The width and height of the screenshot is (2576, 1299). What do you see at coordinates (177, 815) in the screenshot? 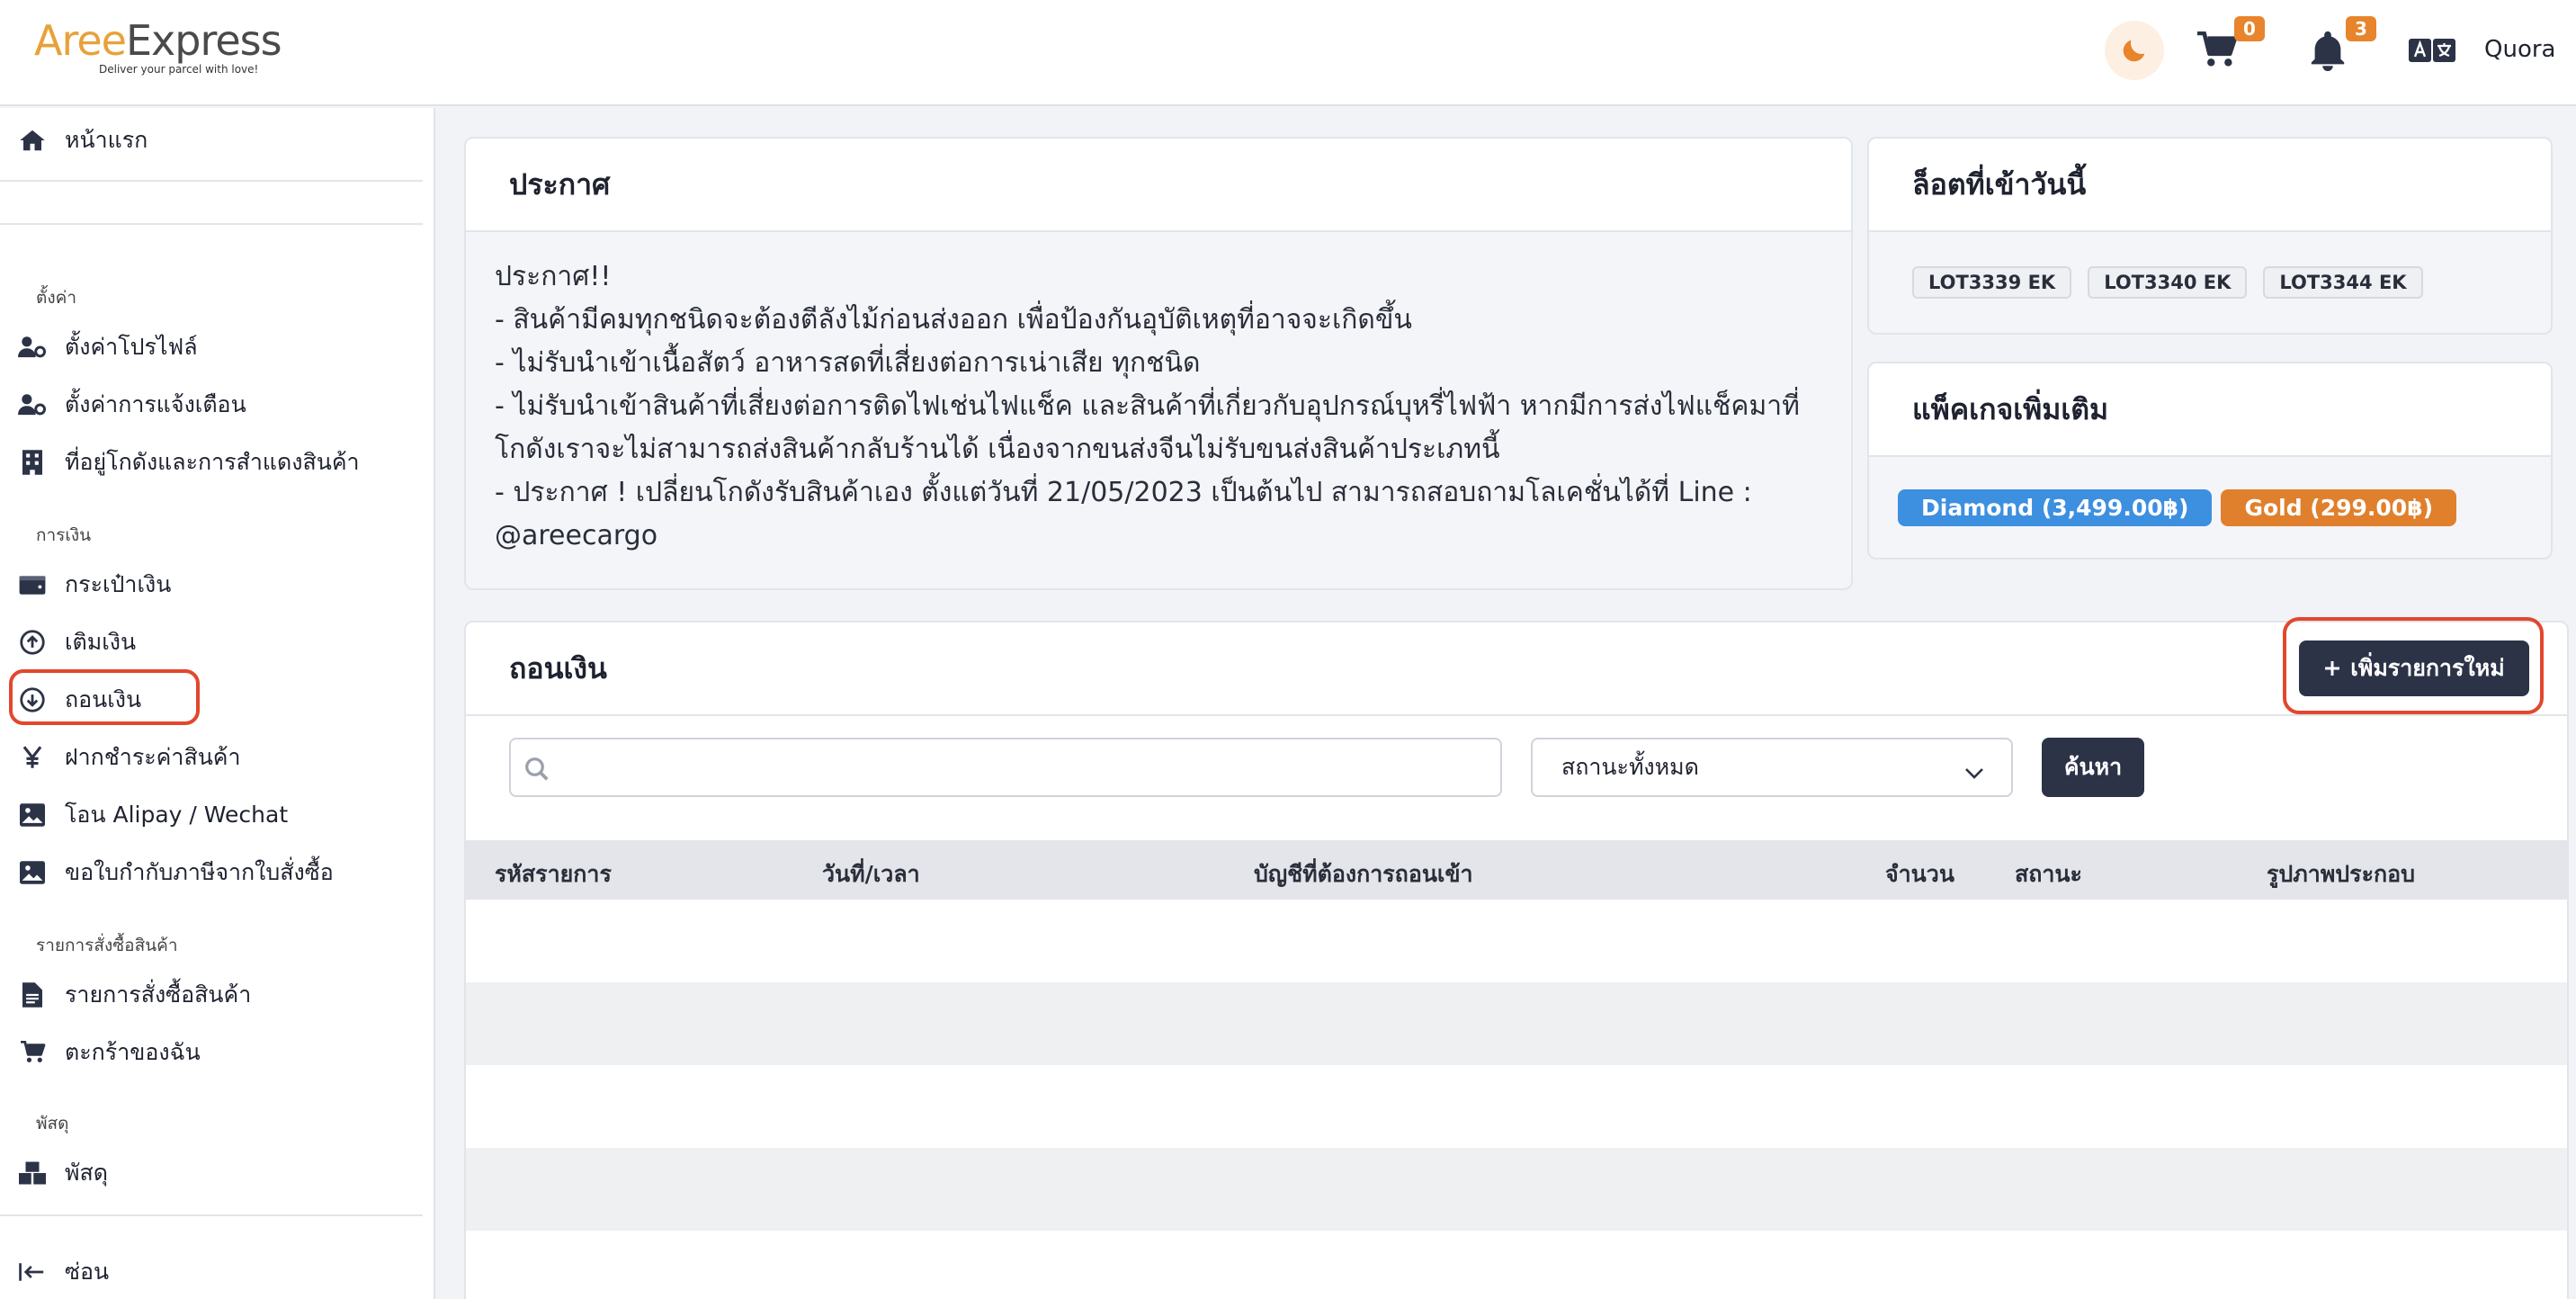
I see `sidebar-item-label: โอน Alipay / Wechat` at bounding box center [177, 815].